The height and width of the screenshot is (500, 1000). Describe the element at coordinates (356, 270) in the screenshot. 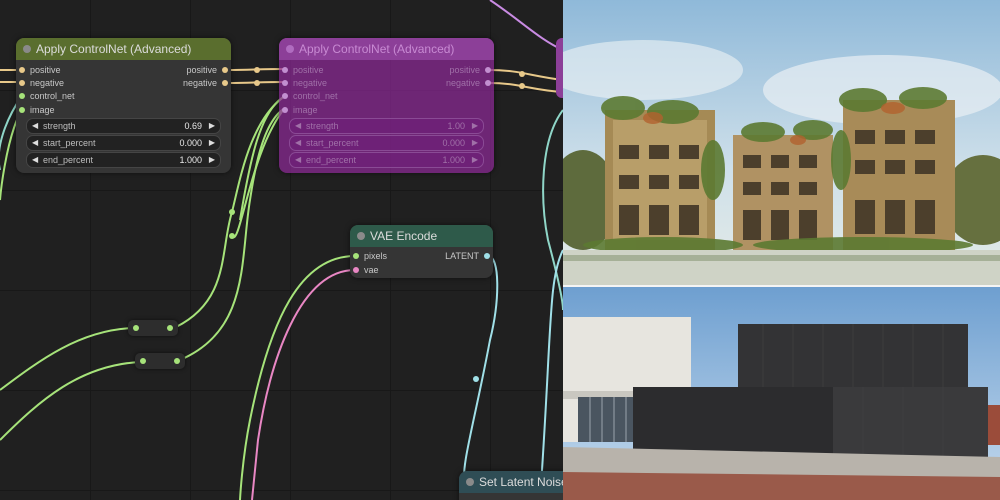

I see `input-port-vae` at that location.